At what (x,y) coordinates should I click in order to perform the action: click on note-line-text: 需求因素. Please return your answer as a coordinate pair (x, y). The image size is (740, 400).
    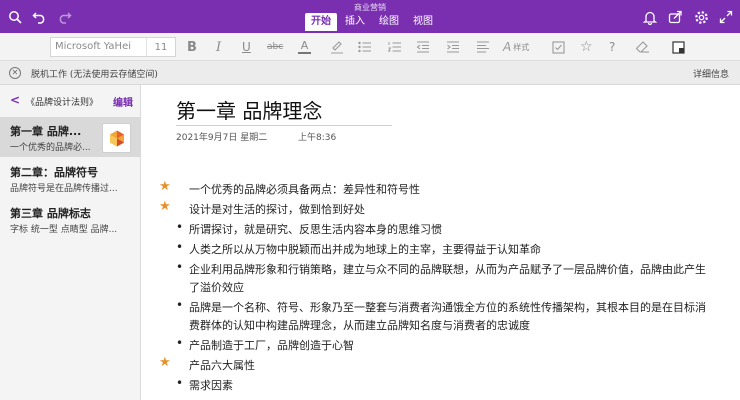
    Looking at the image, I should click on (211, 385).